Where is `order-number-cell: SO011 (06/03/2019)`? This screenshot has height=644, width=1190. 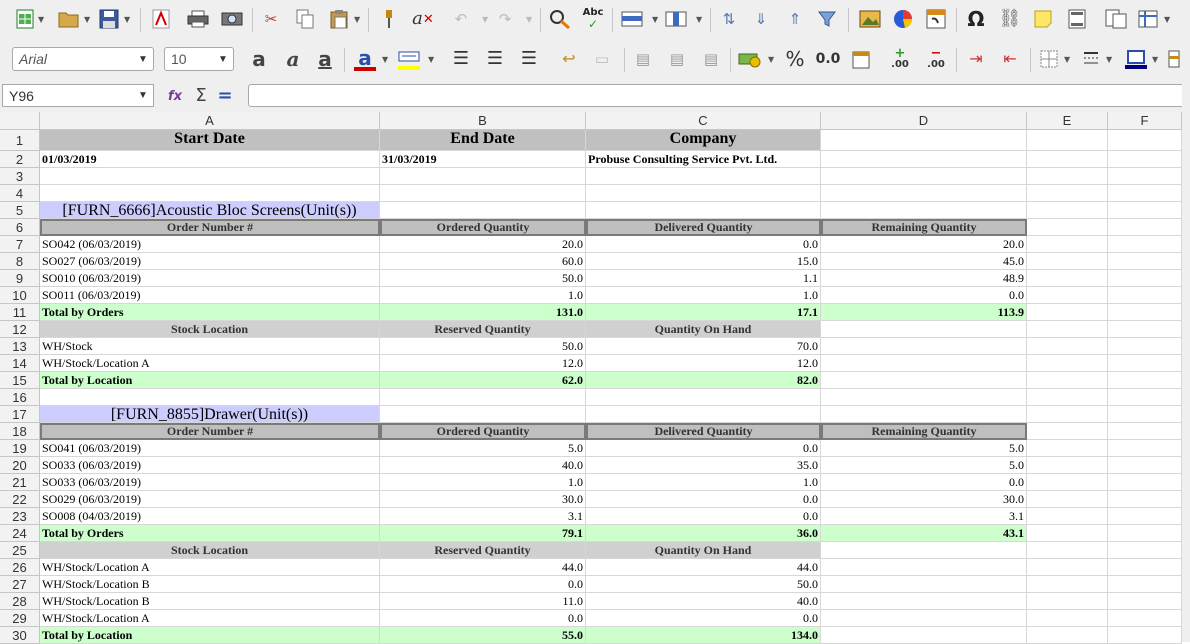 order-number-cell: SO011 (06/03/2019) is located at coordinates (210, 295).